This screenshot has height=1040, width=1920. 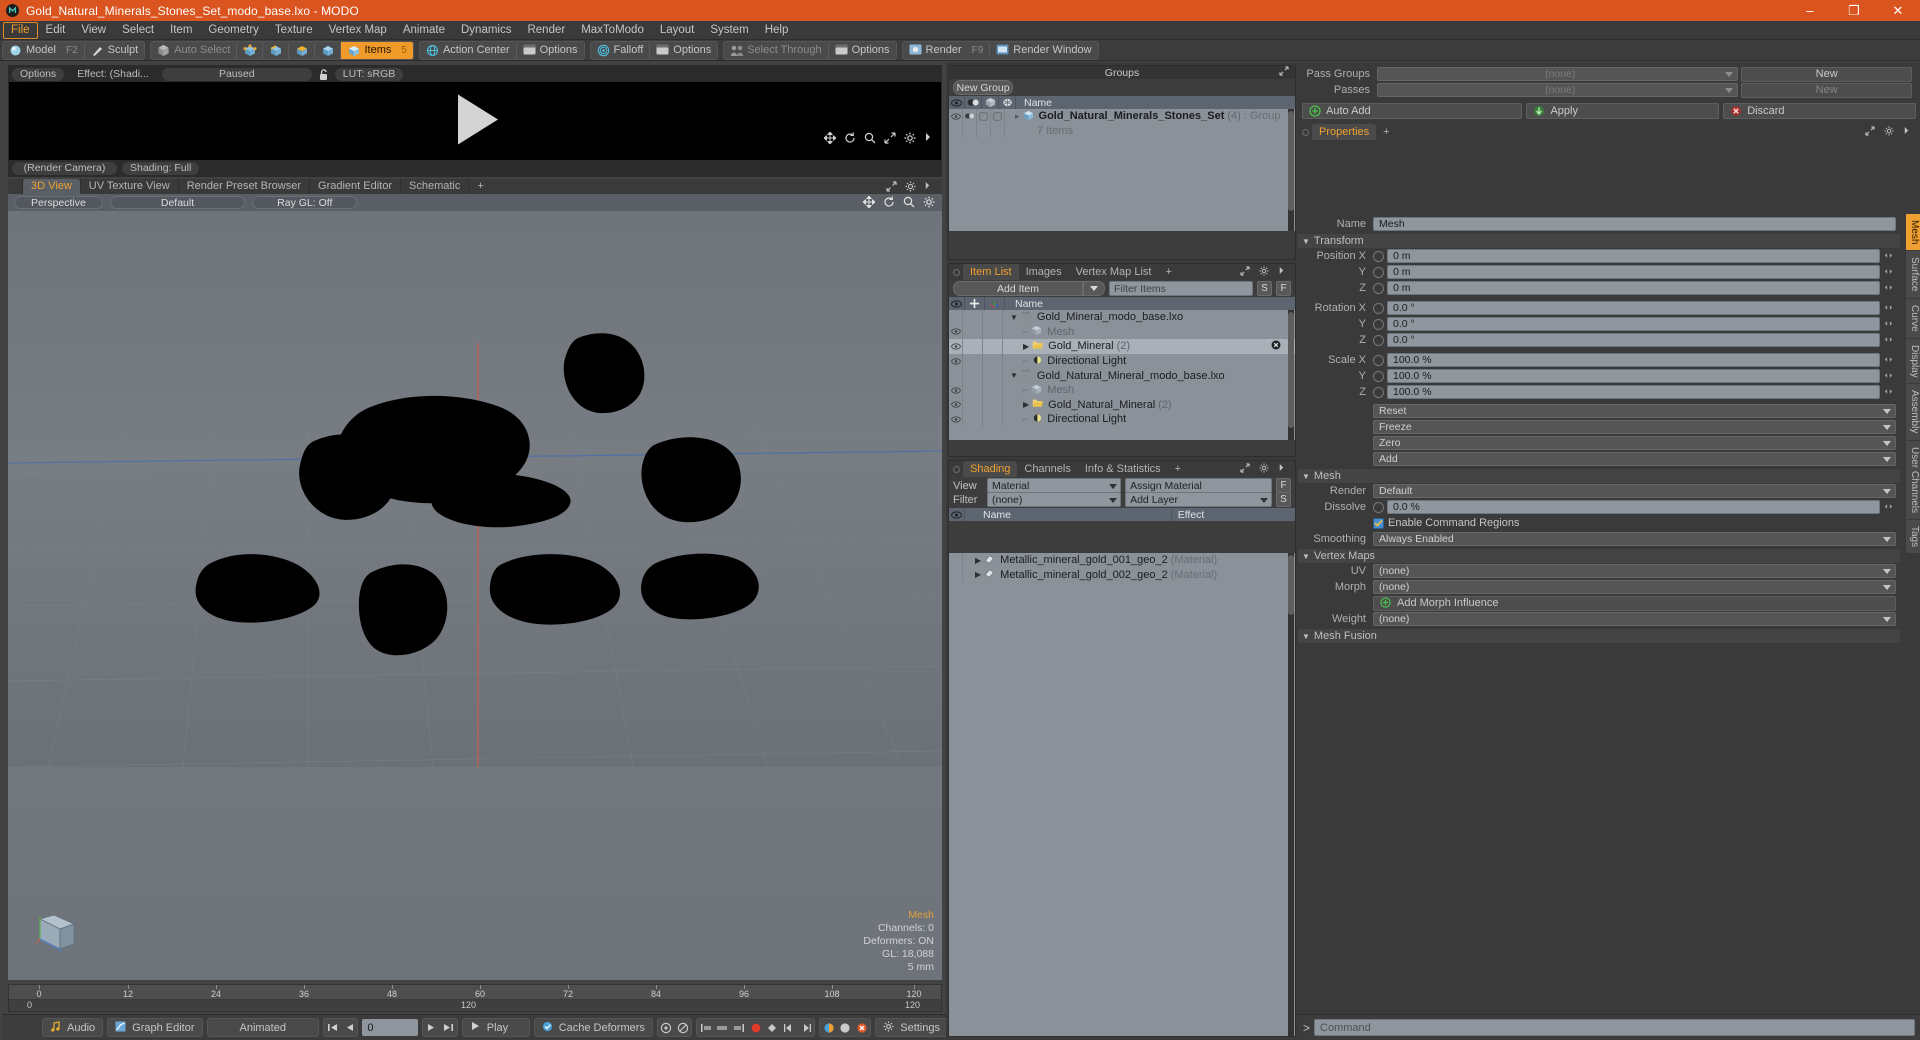 I want to click on add-layer-dropdown: Add Layer, so click(x=1198, y=499).